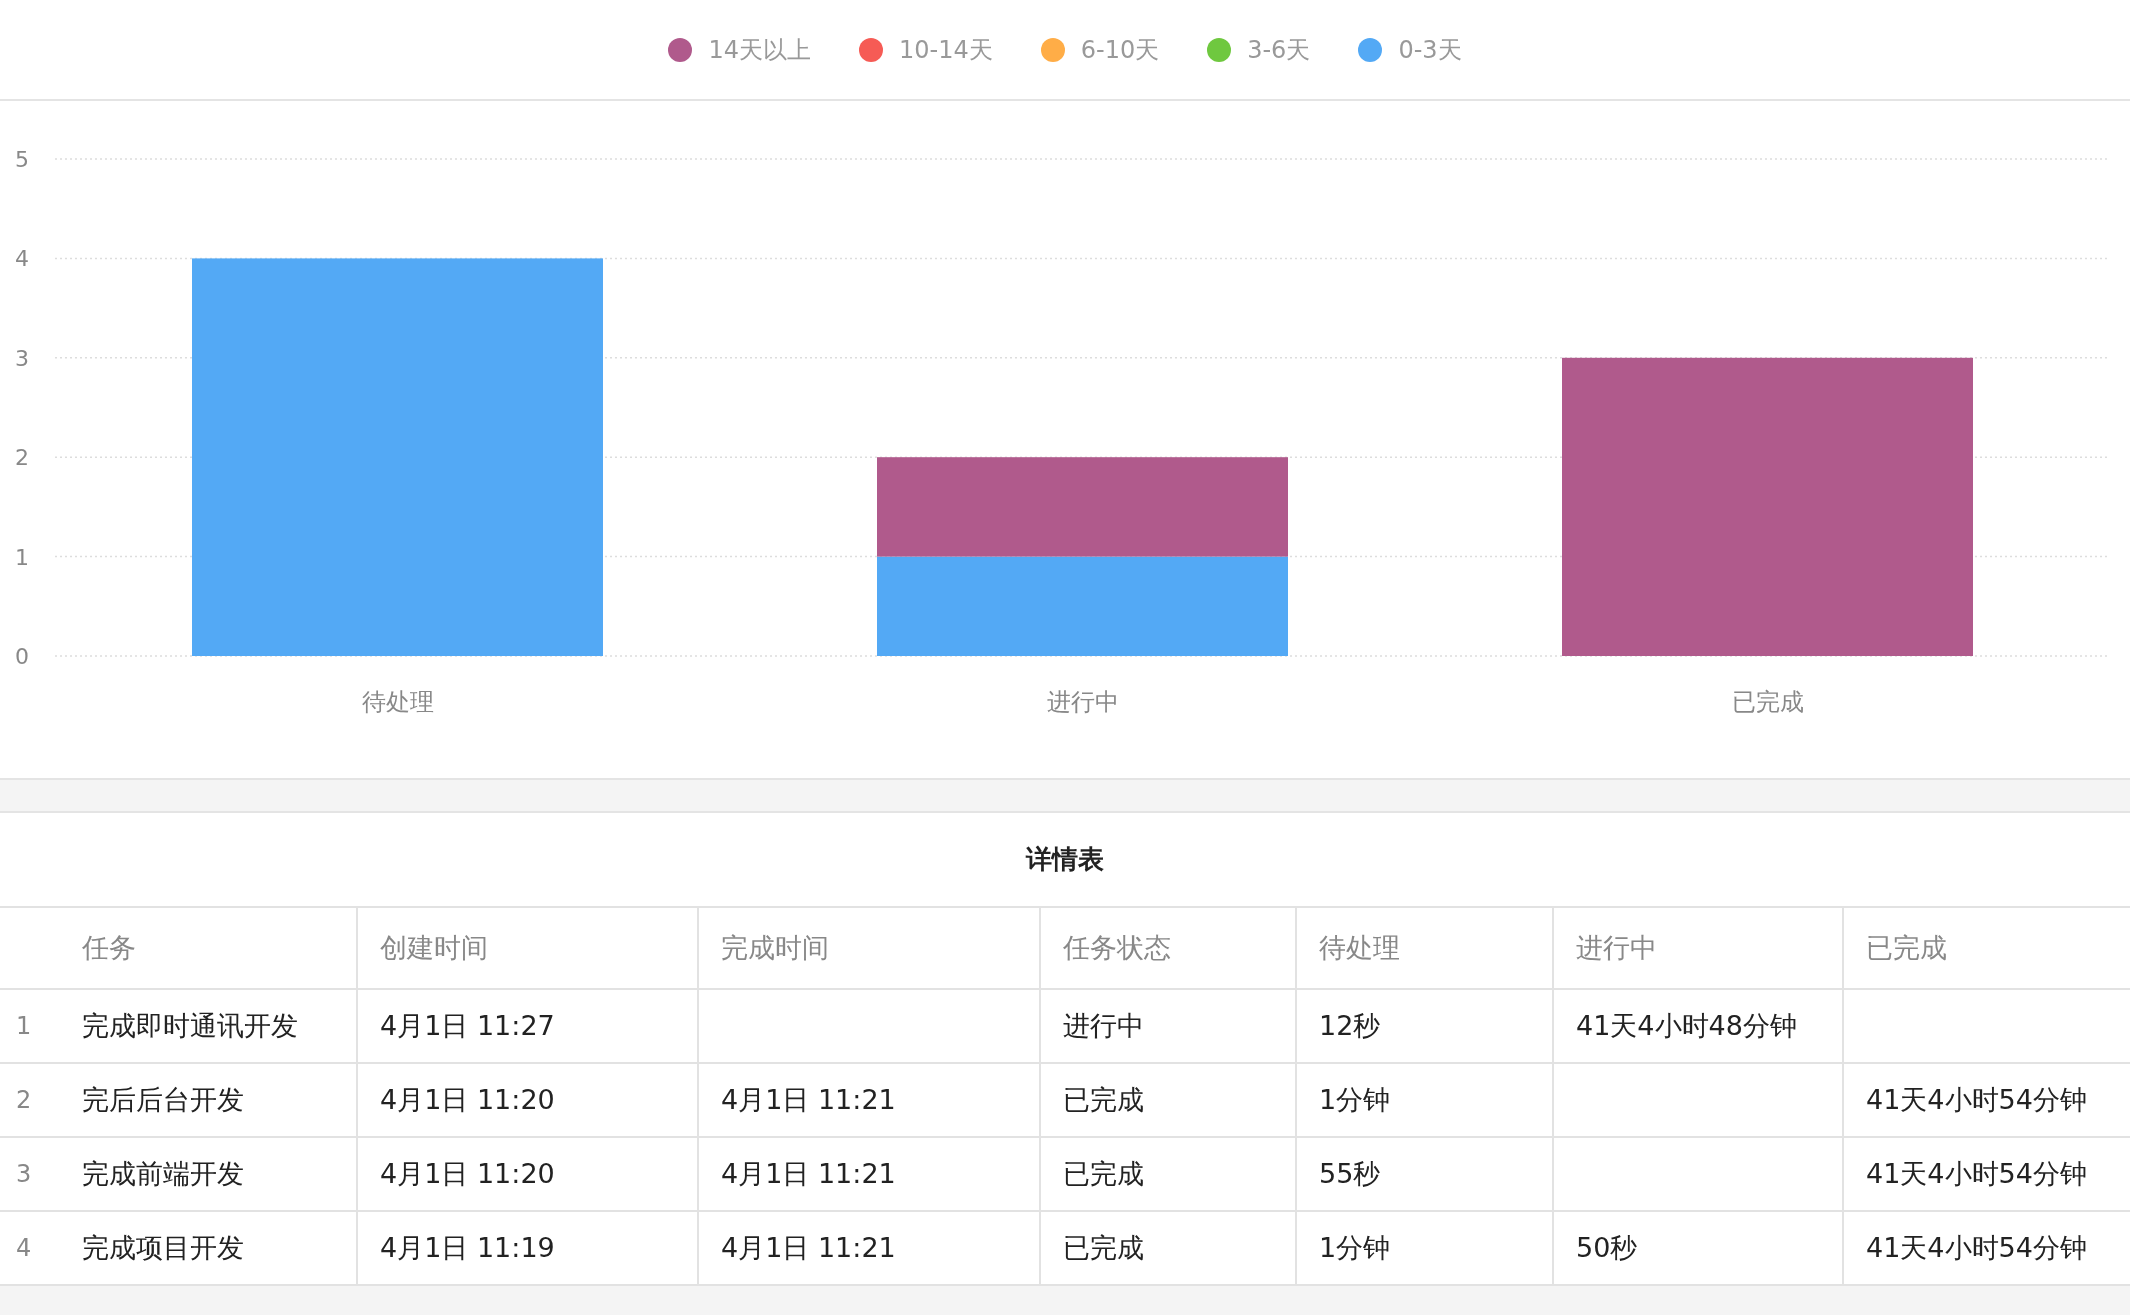 This screenshot has width=2130, height=1316. Describe the element at coordinates (1359, 947) in the screenshot. I see `column-header: 待处理` at that location.